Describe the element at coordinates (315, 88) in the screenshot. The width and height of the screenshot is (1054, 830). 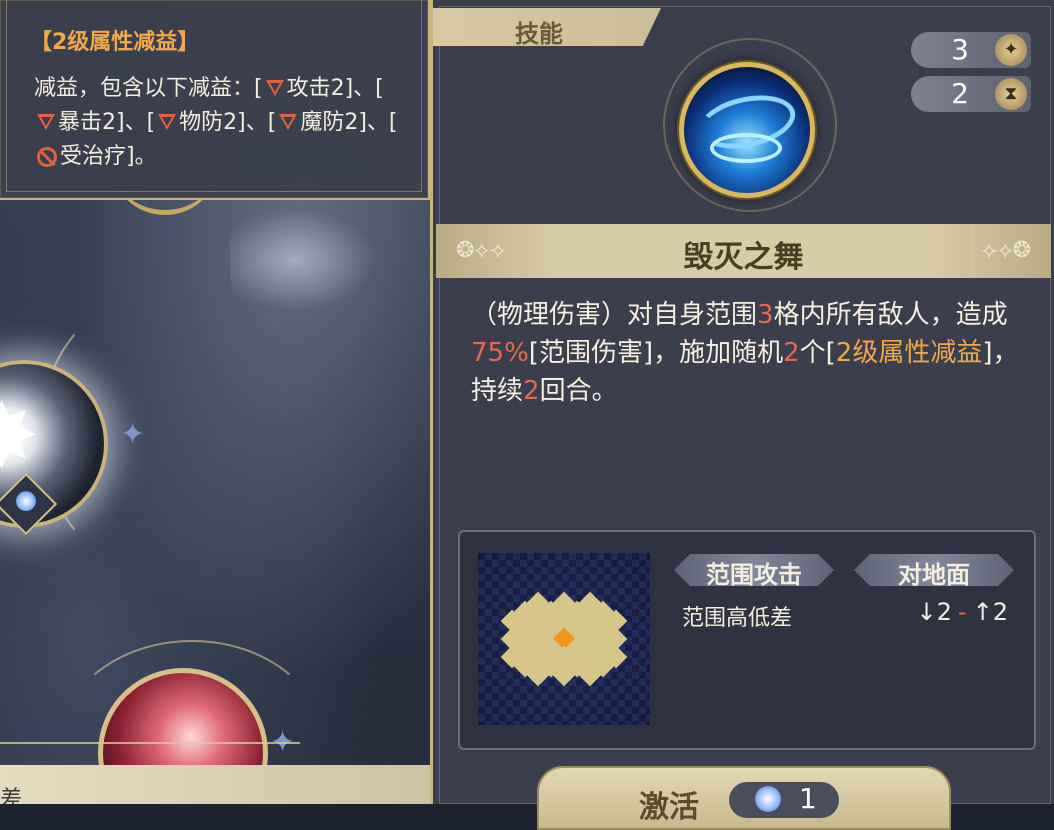
I see `debuff-attack: 攻击2` at that location.